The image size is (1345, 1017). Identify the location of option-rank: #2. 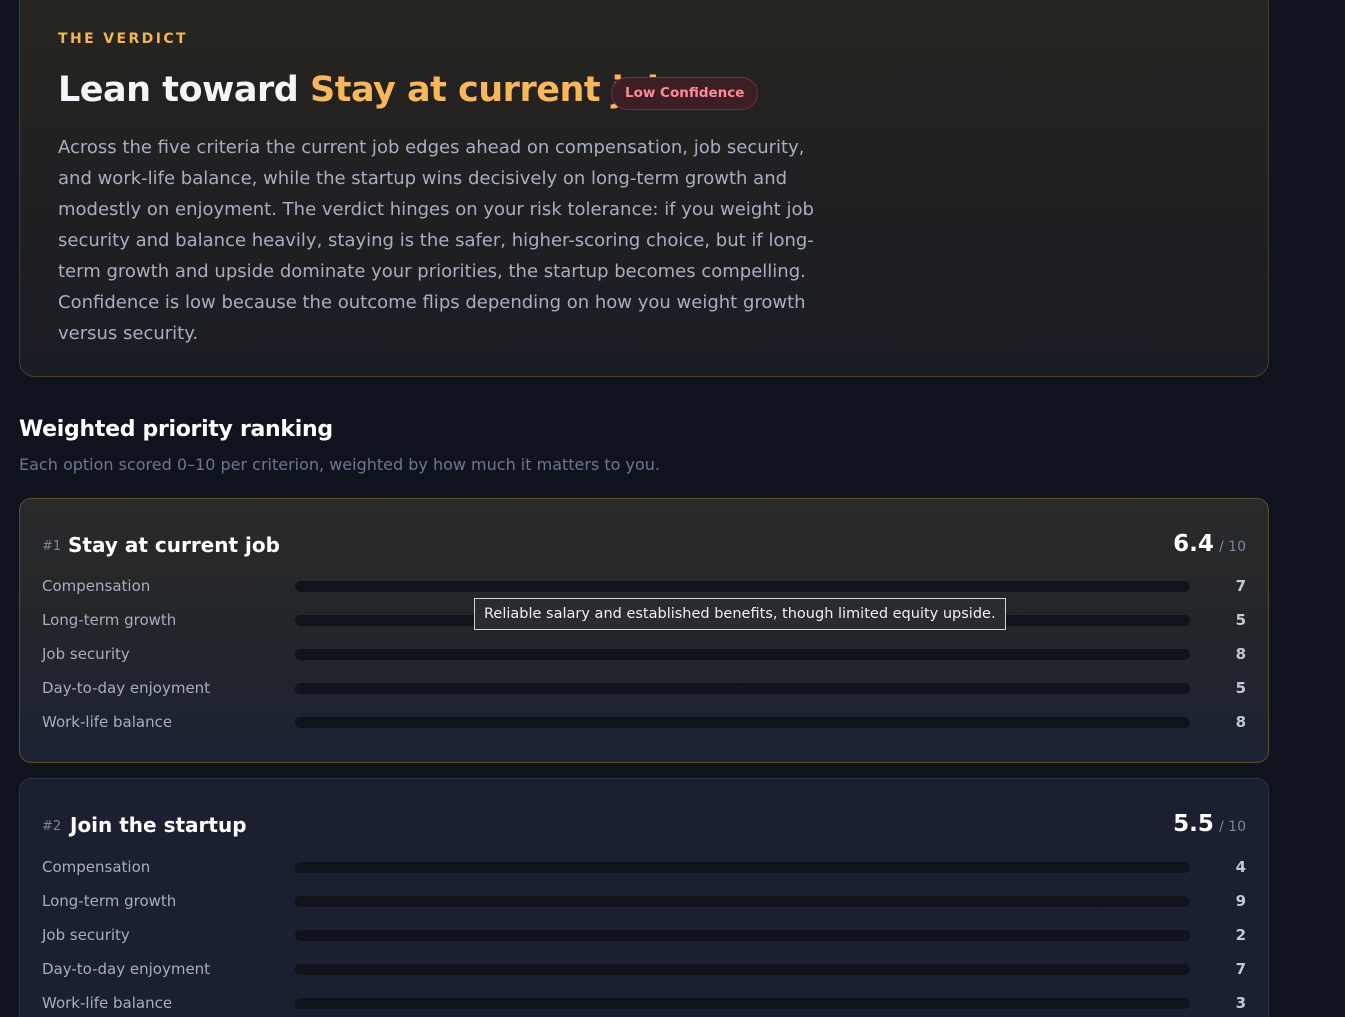
(52, 826).